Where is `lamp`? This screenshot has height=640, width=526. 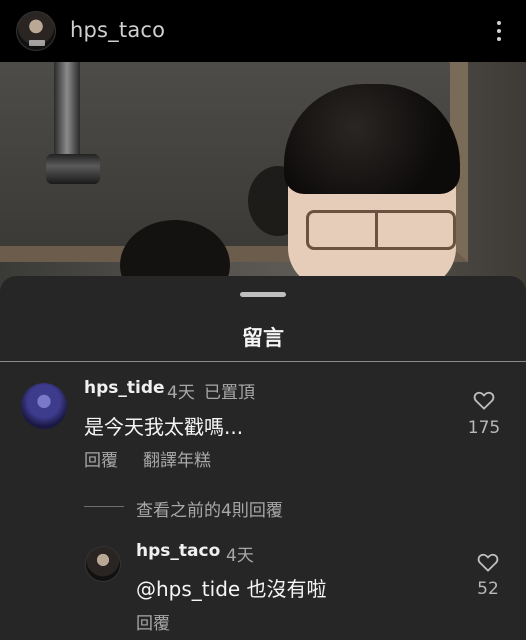
lamp is located at coordinates (67, 111).